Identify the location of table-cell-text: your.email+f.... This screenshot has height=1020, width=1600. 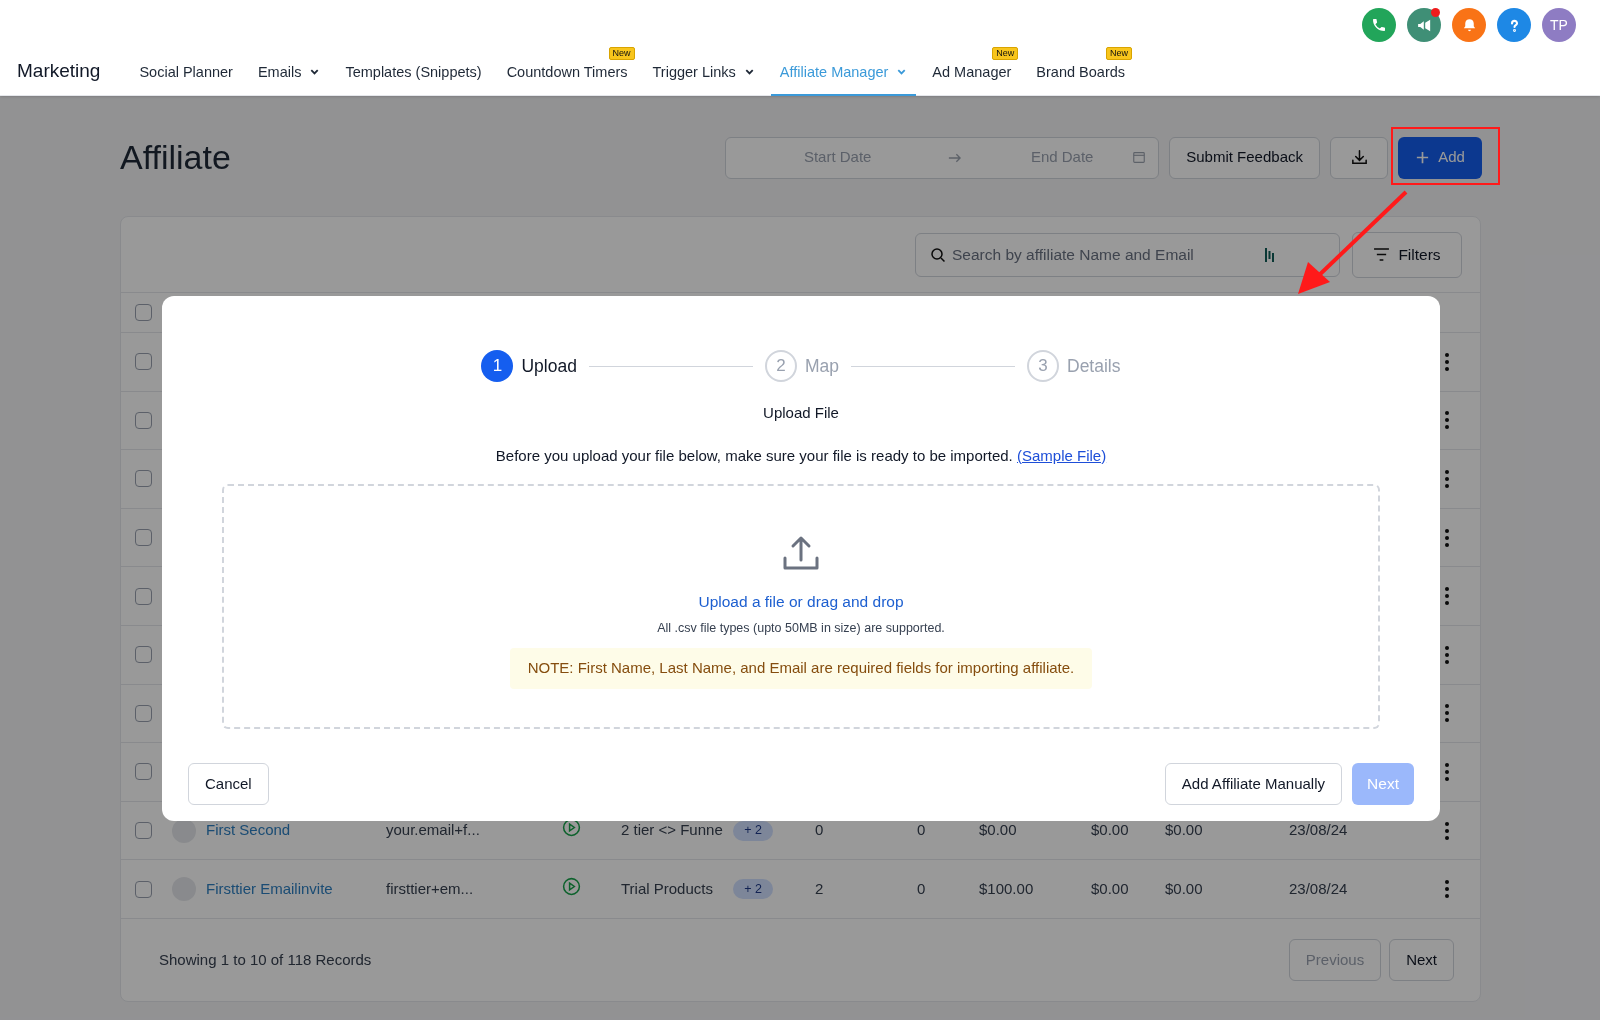
(433, 830).